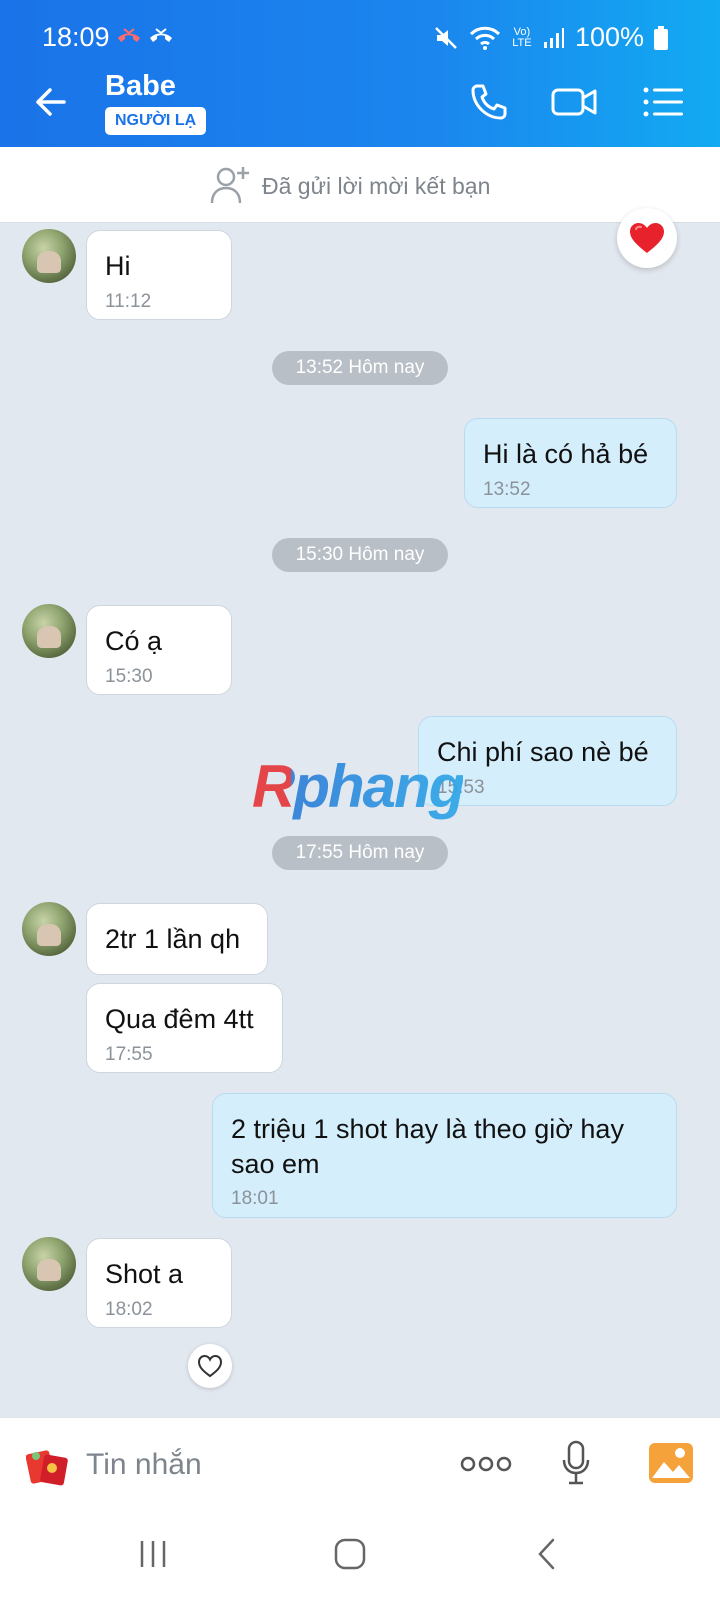 The height and width of the screenshot is (1600, 720). What do you see at coordinates (609, 37) in the screenshot?
I see `battery-percent: 100%` at bounding box center [609, 37].